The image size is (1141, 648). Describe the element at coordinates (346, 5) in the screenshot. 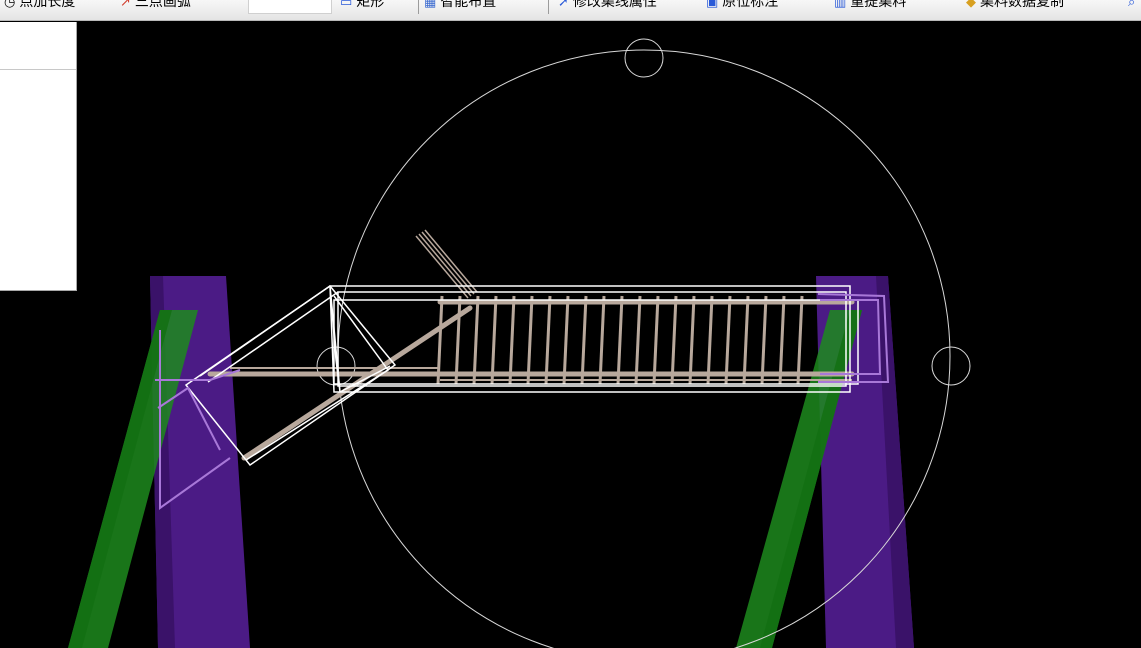

I see `rectangle-icon: ▭` at that location.